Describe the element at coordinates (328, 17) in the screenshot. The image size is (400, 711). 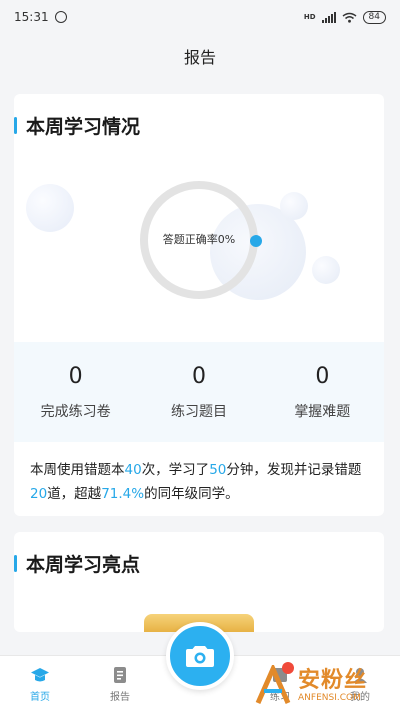
I see `signal-icon` at that location.